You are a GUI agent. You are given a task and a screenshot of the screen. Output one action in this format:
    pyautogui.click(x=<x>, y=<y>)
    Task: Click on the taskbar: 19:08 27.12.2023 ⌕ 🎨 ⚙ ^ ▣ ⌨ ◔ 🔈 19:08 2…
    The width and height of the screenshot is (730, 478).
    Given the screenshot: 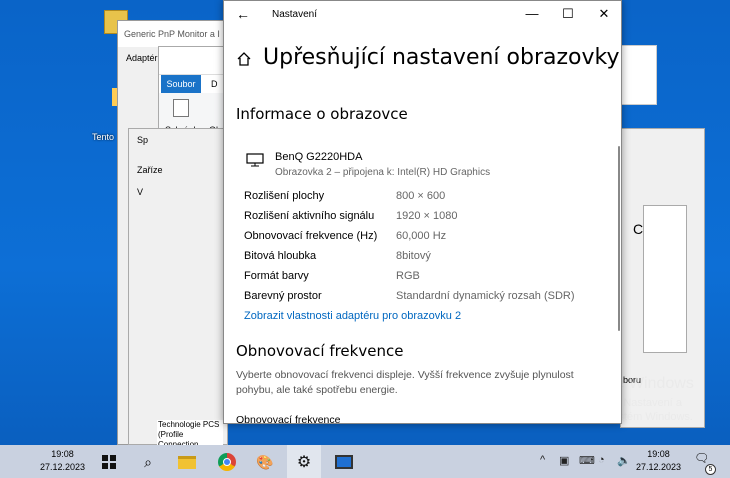 What is the action you would take?
    pyautogui.click(x=365, y=461)
    